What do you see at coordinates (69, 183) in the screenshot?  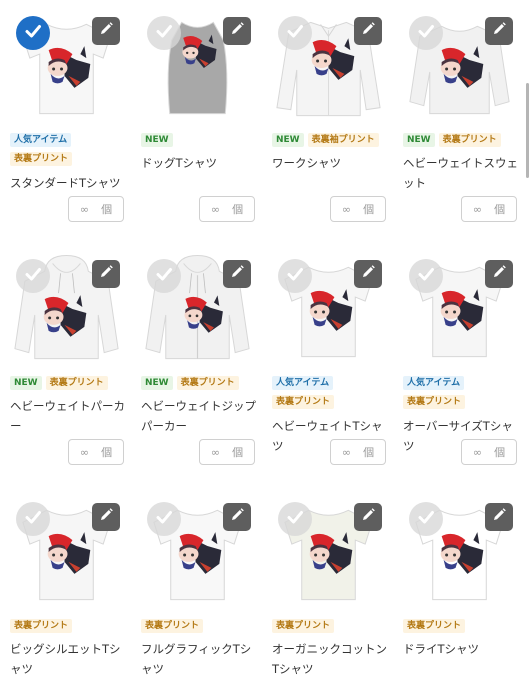 I see `product-name: スタンダードTシャツ` at bounding box center [69, 183].